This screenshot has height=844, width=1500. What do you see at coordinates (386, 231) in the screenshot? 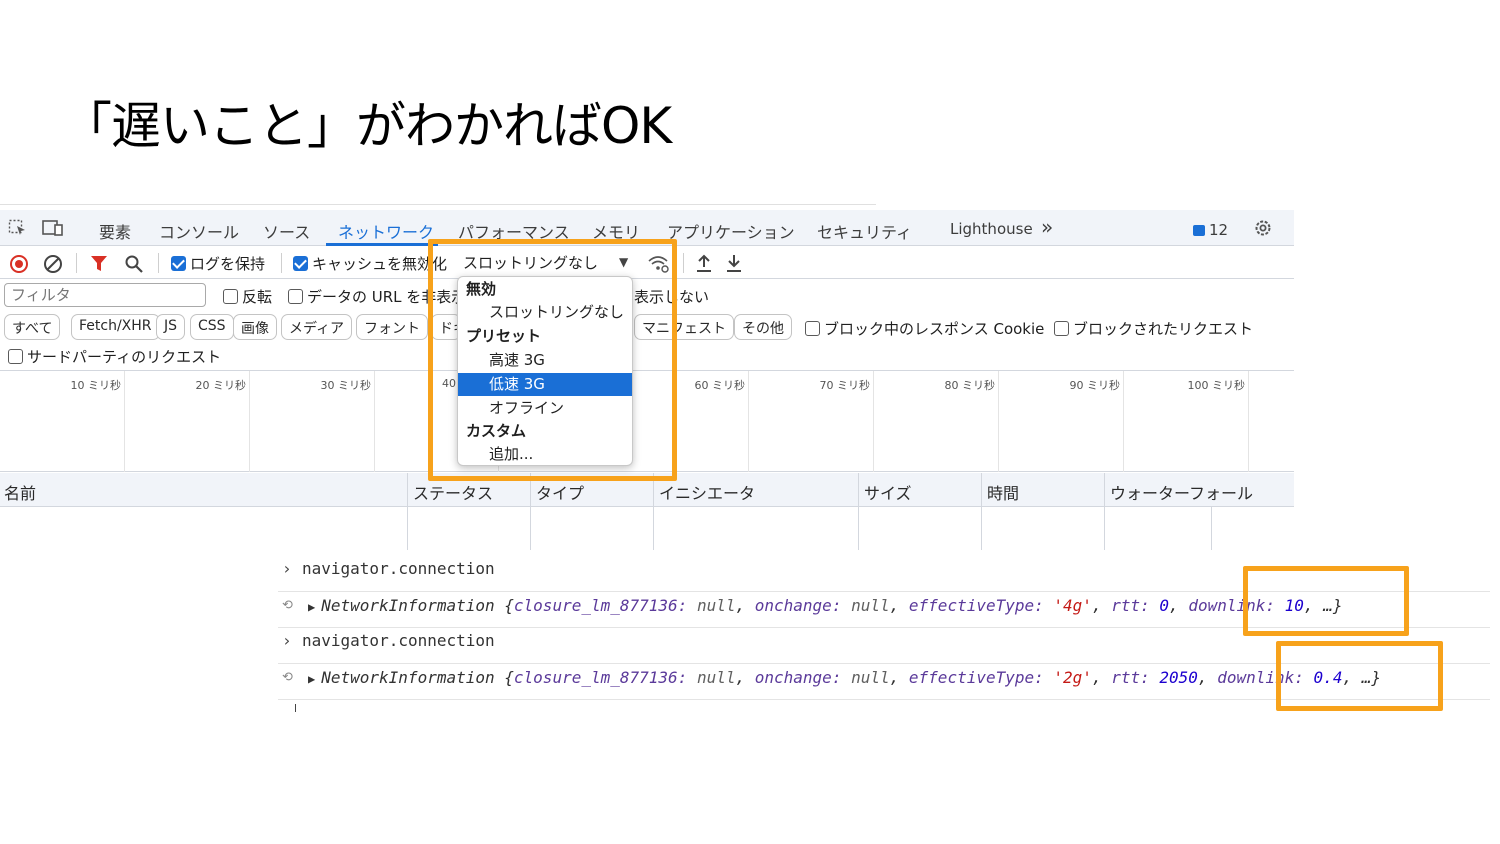
I see `tab-network: ネットワーク` at bounding box center [386, 231].